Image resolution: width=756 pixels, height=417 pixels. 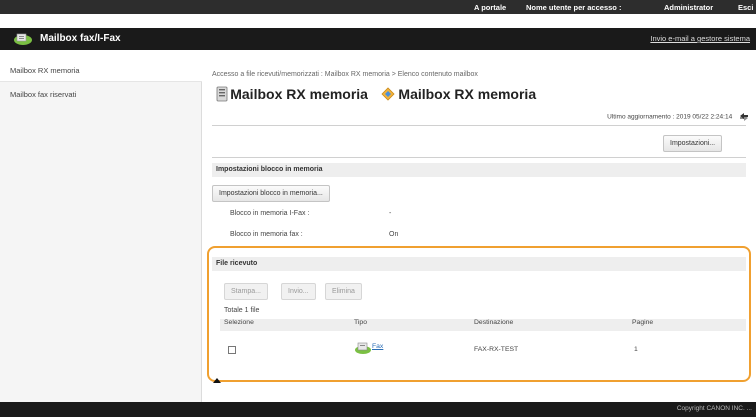 I want to click on sidebar-item-rx-memory: Mailbox RX memoria, so click(x=101, y=71).